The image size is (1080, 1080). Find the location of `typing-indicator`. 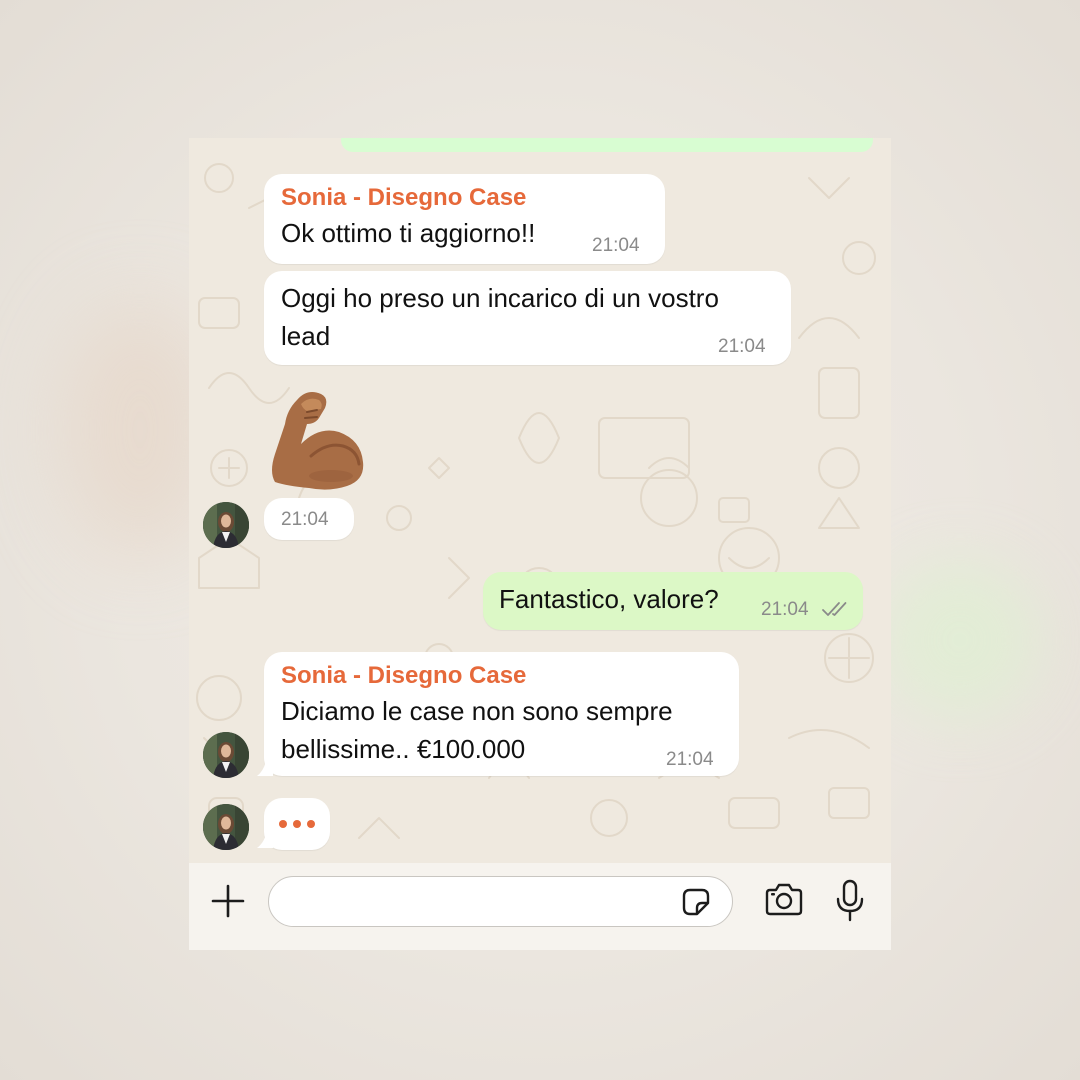

typing-indicator is located at coordinates (297, 824).